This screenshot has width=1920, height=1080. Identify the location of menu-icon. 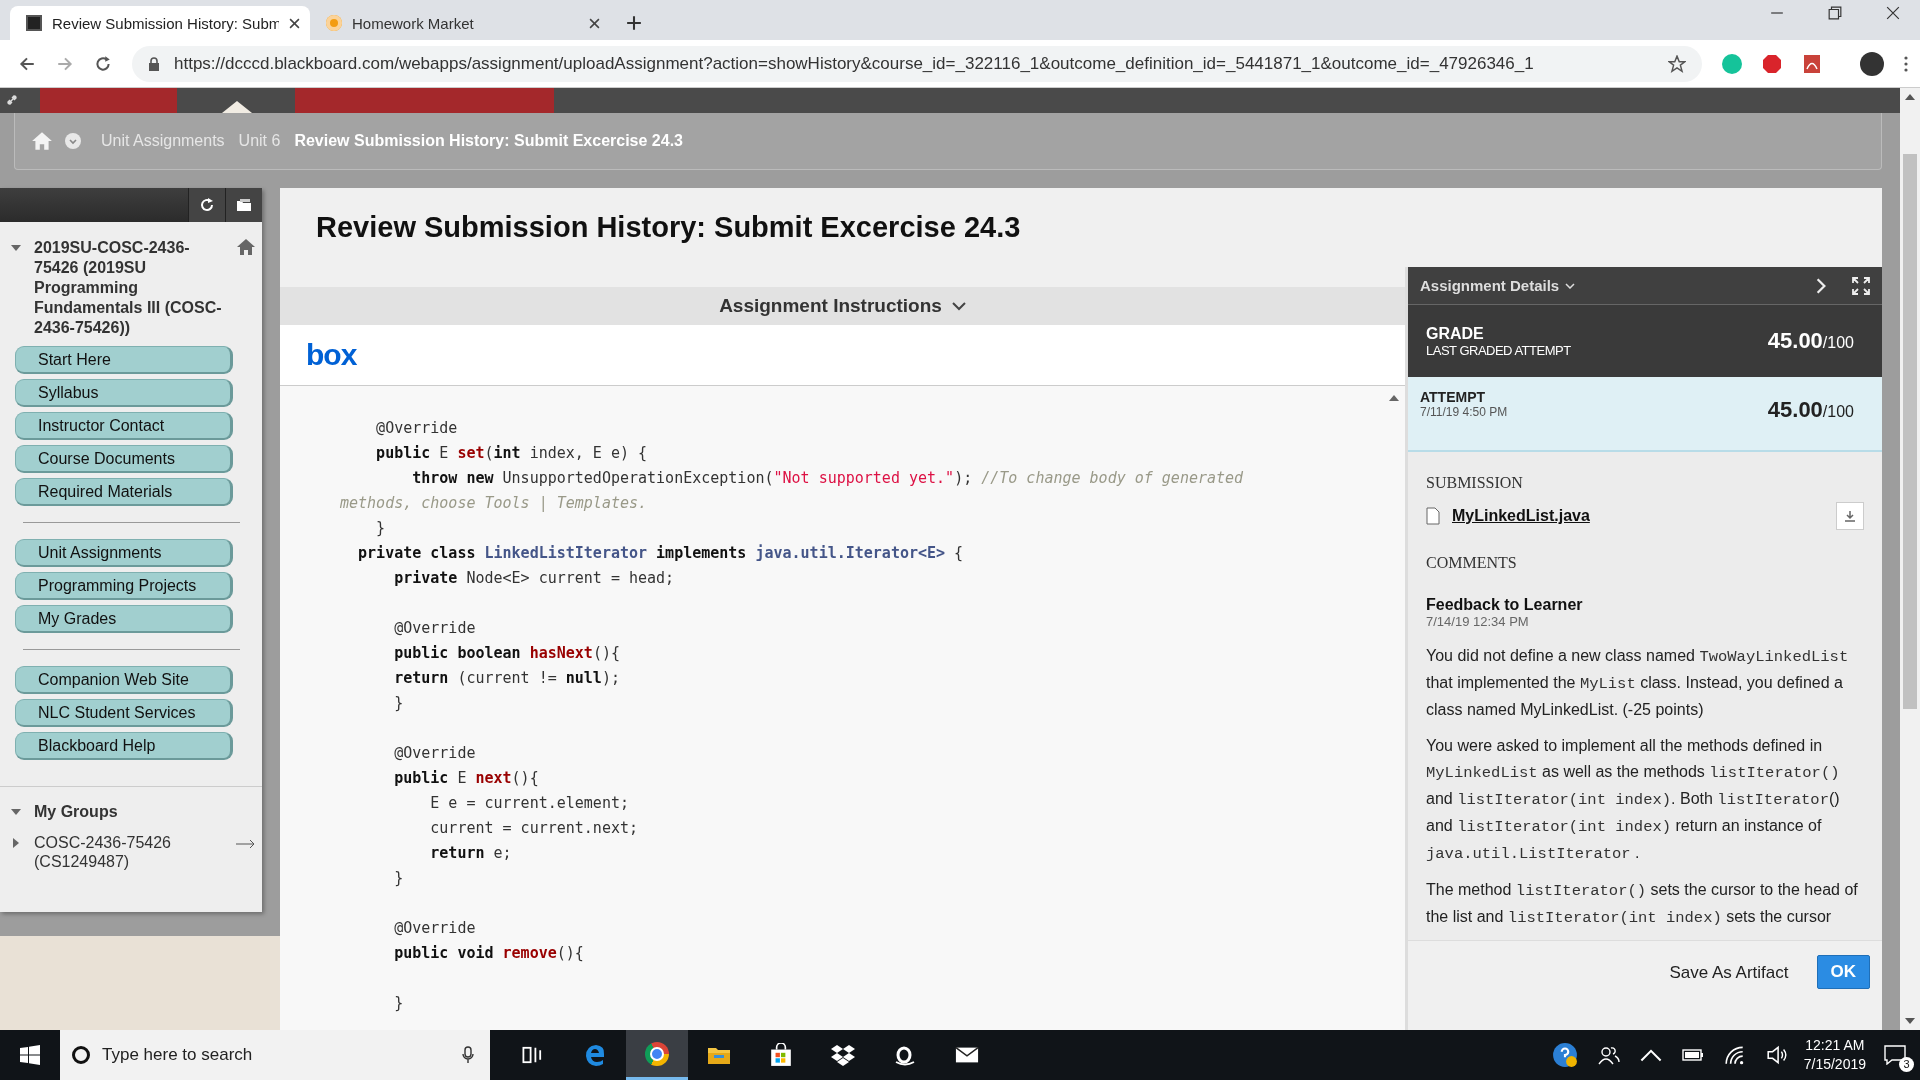
(1906, 63).